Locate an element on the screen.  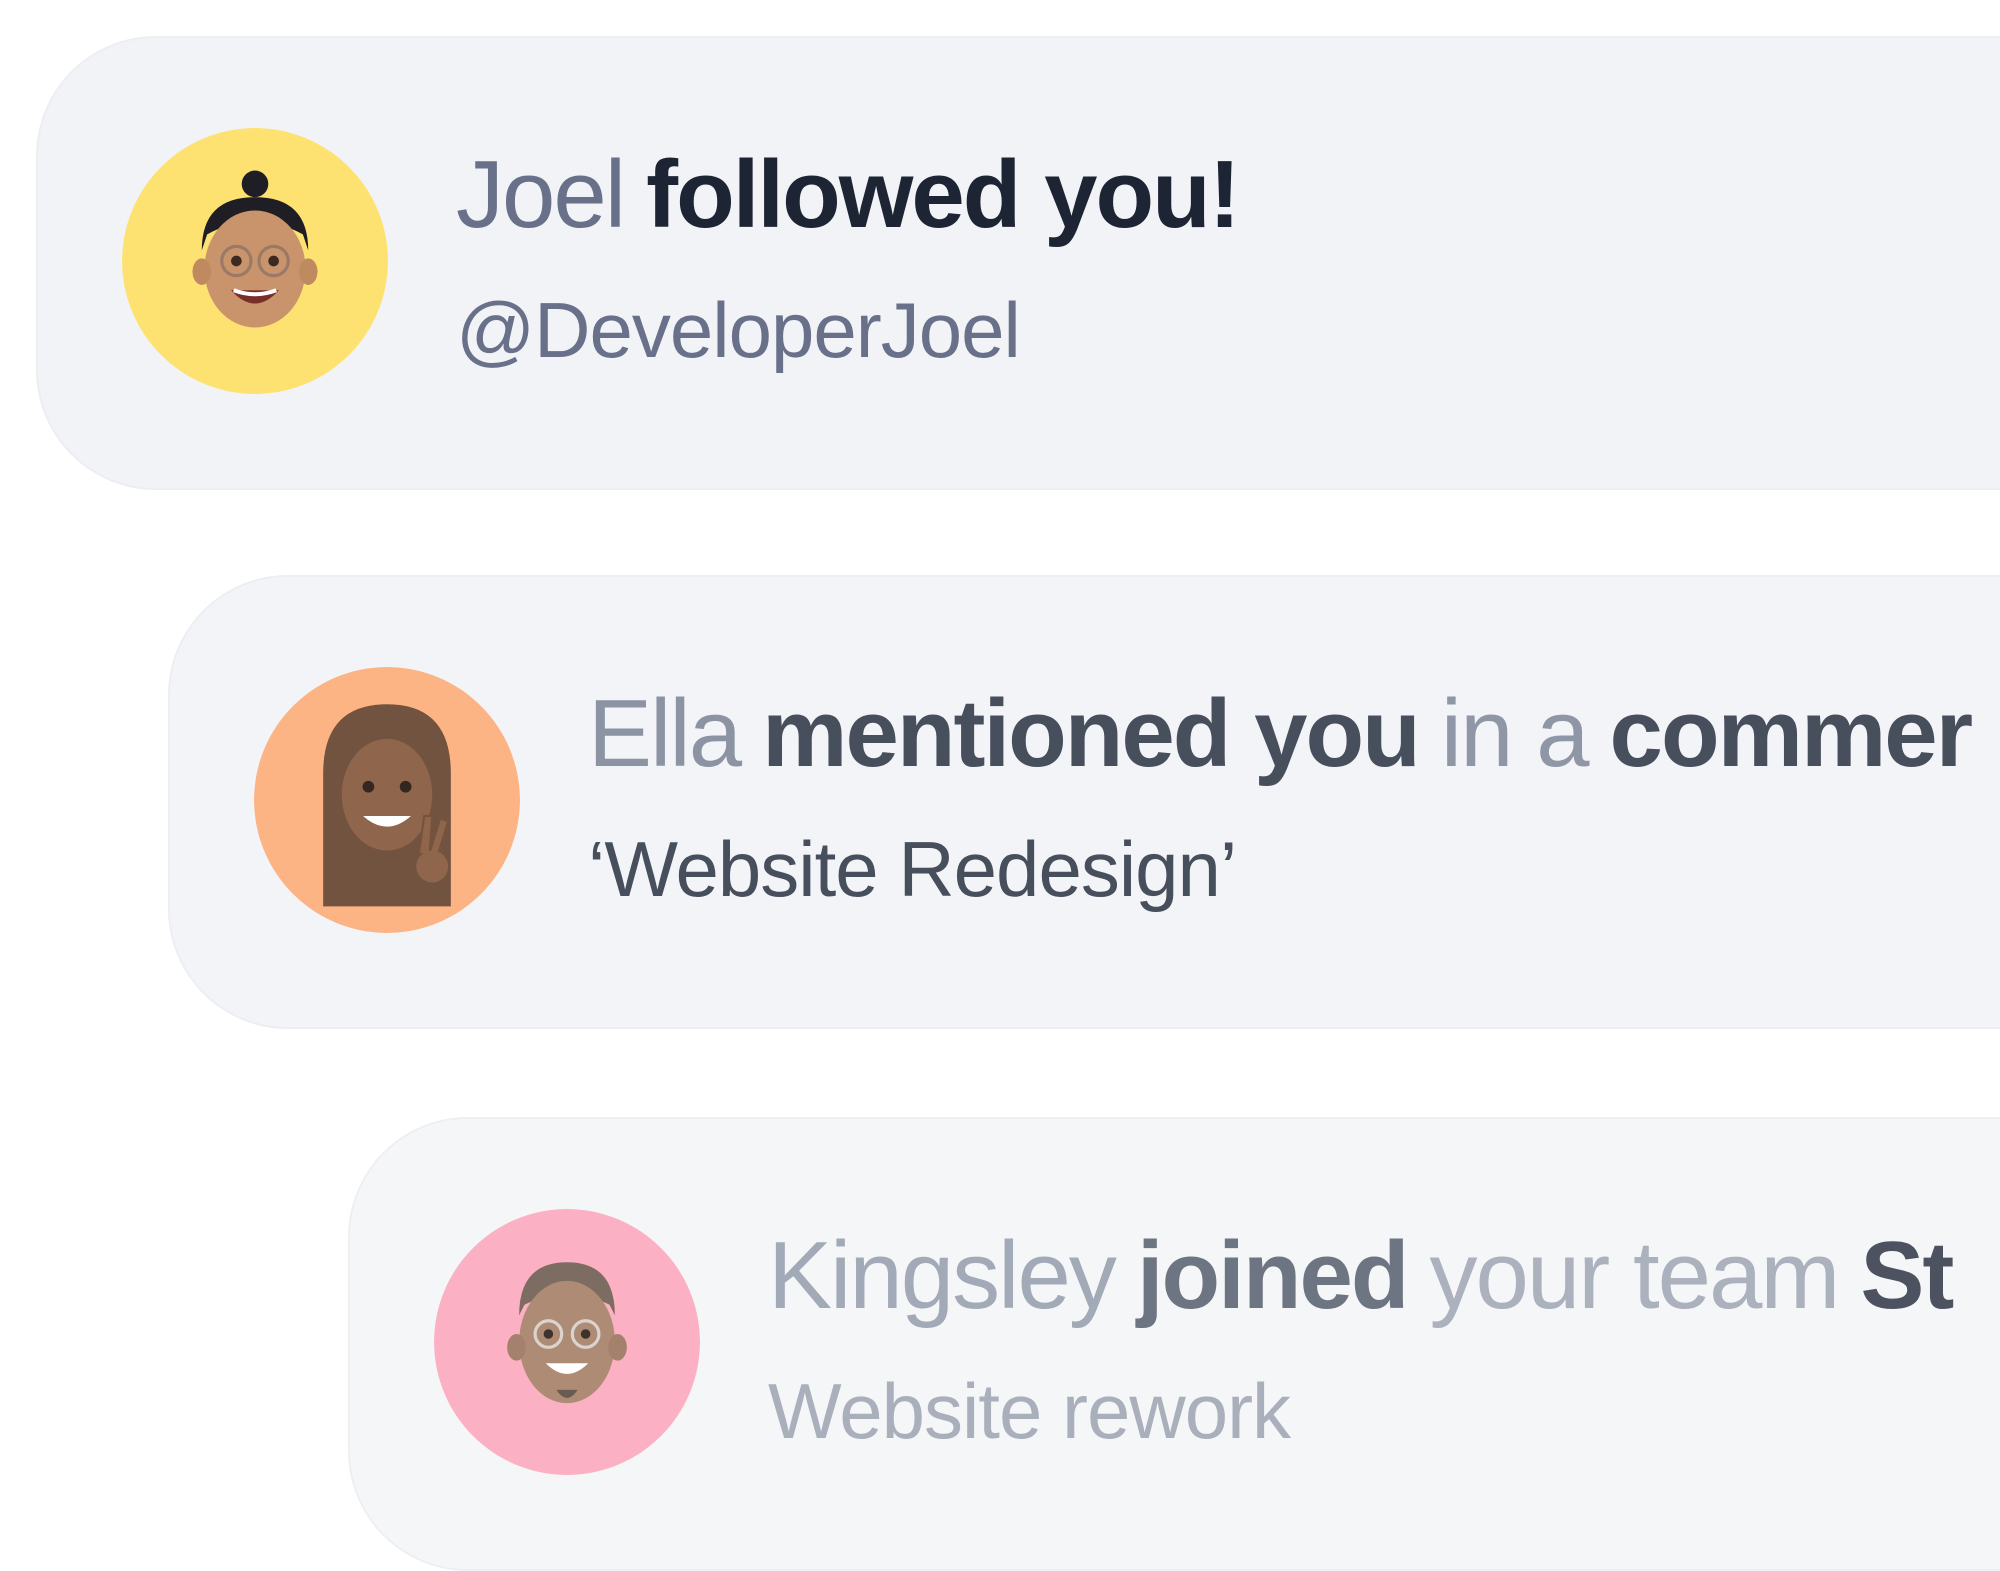
avatar-ella is located at coordinates (387, 800).